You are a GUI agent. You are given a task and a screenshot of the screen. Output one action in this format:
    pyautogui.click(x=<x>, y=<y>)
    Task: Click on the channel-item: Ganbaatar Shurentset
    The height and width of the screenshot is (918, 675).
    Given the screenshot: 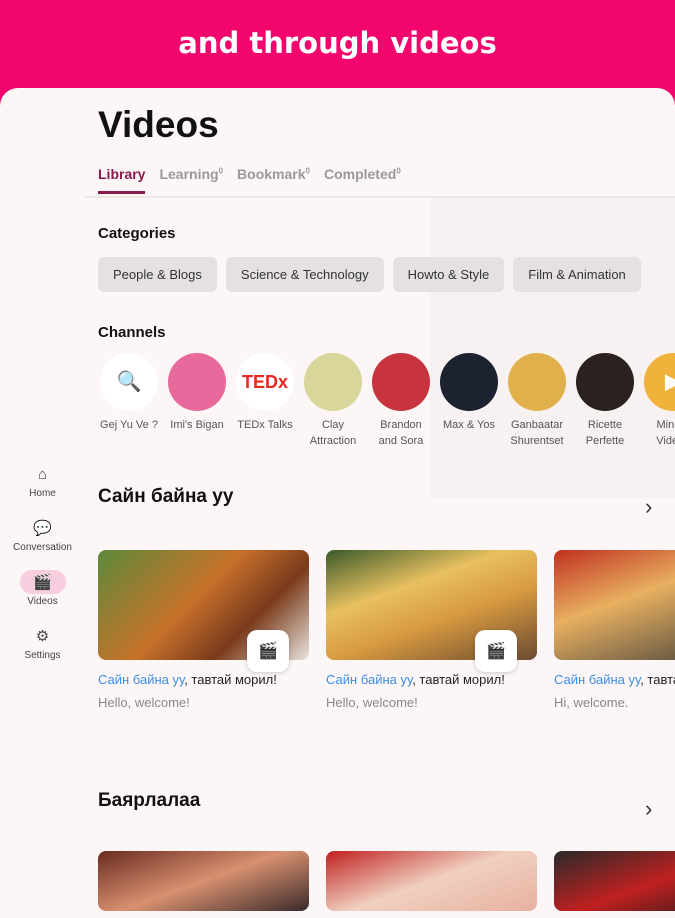 What is the action you would take?
    pyautogui.click(x=537, y=401)
    